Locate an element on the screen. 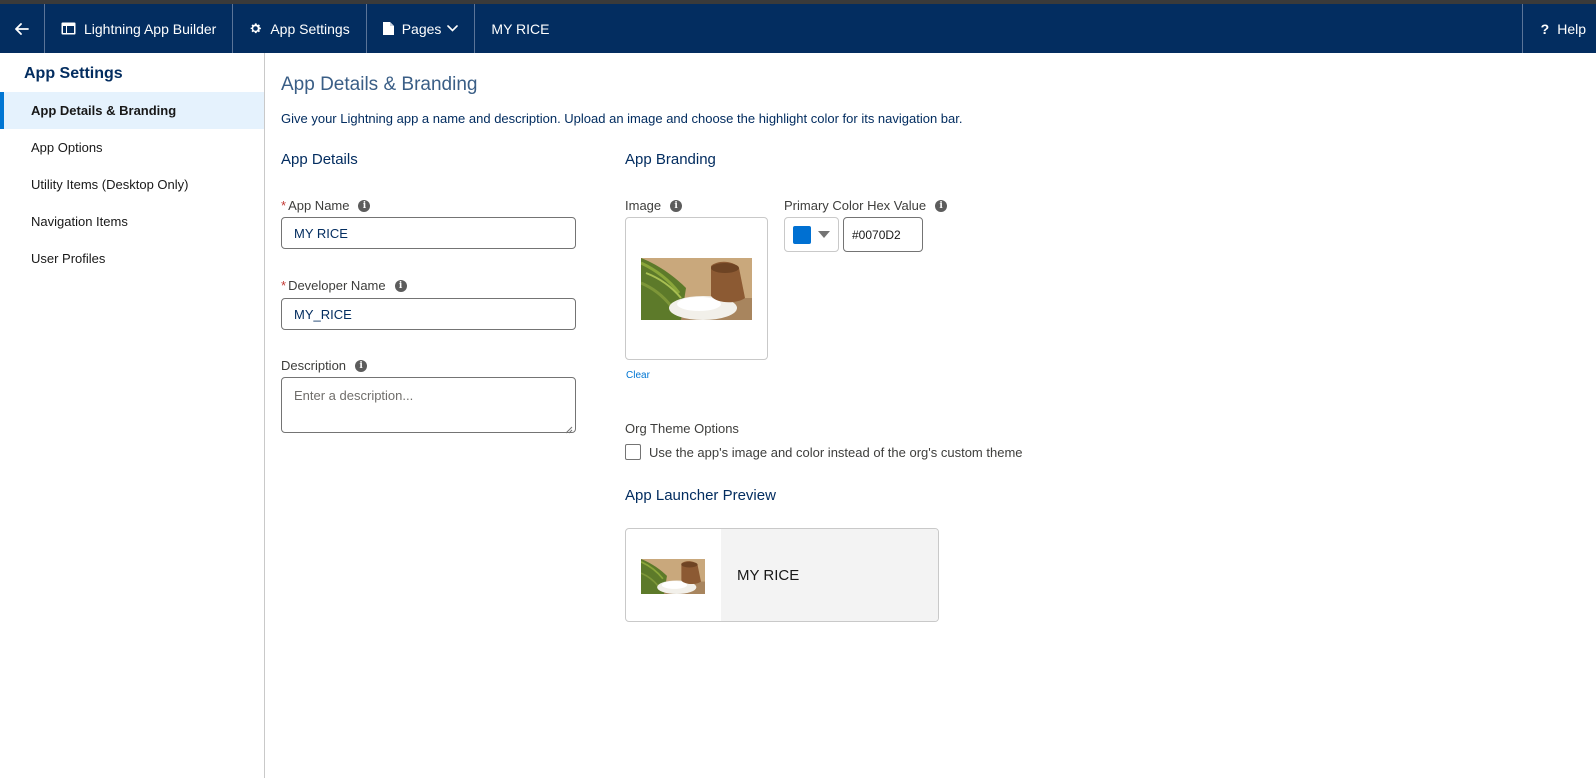 The image size is (1596, 778). developer-name-label: * Developer Name i is located at coordinates (344, 285).